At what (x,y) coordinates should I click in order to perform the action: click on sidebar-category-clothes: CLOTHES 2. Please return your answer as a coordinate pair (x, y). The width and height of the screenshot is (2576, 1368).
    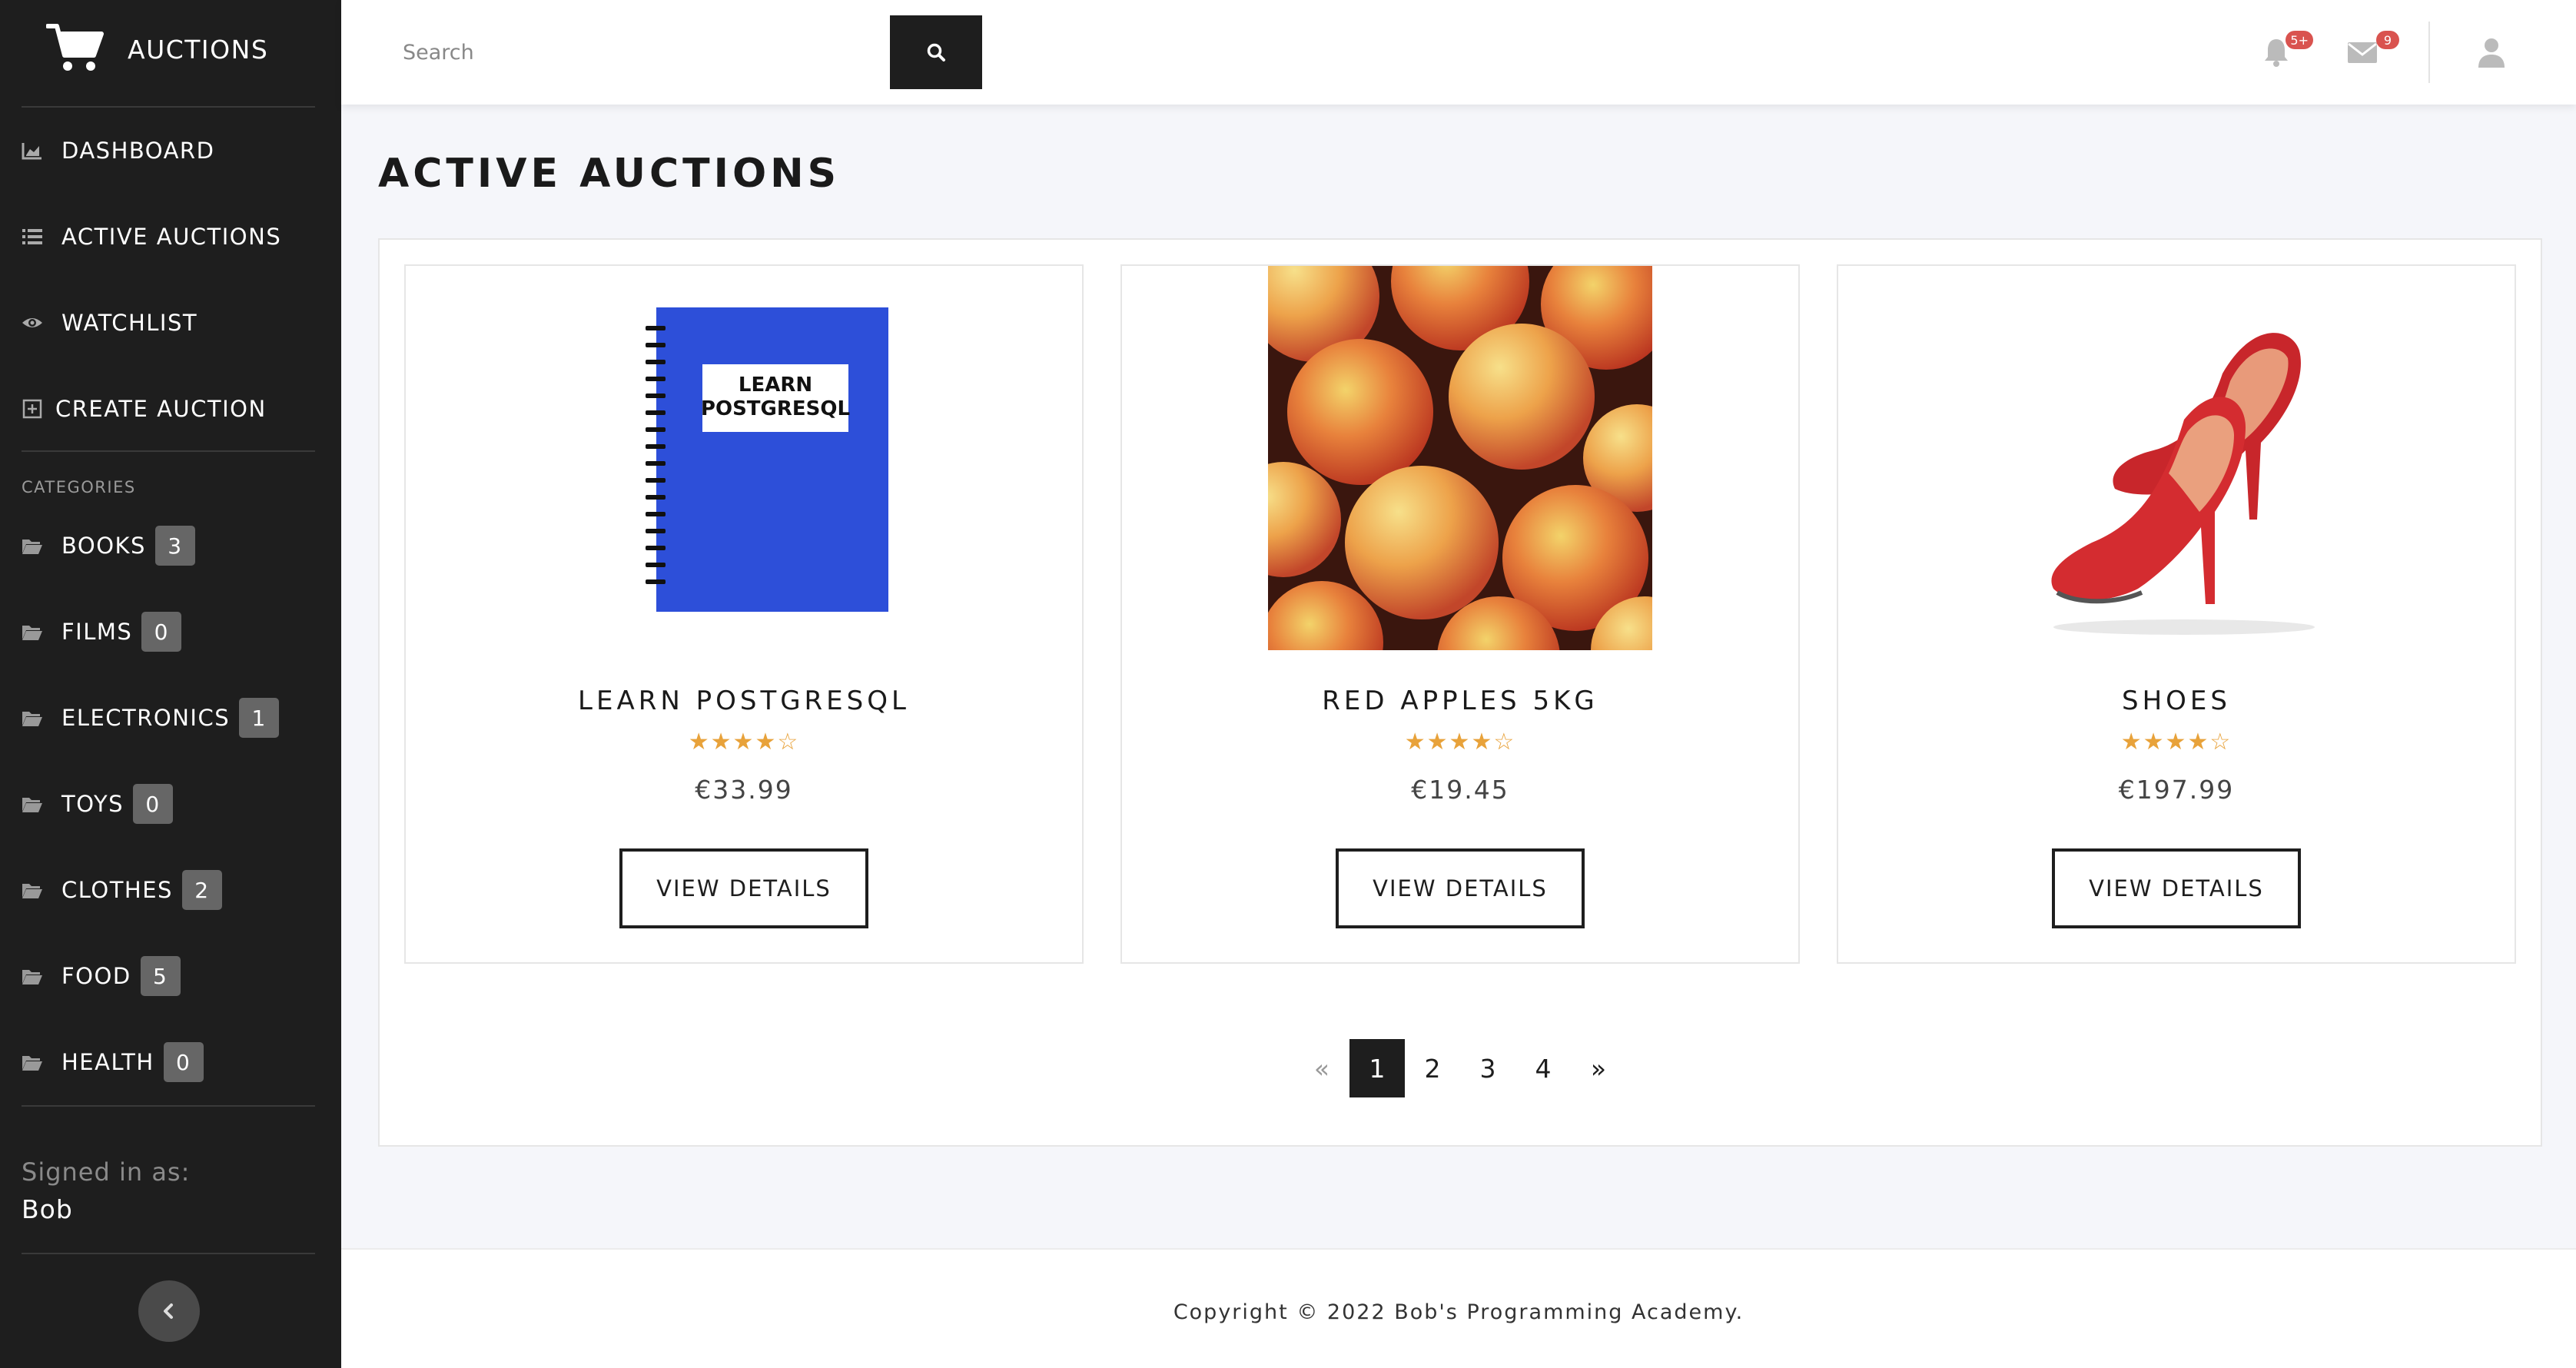
    Looking at the image, I should click on (122, 890).